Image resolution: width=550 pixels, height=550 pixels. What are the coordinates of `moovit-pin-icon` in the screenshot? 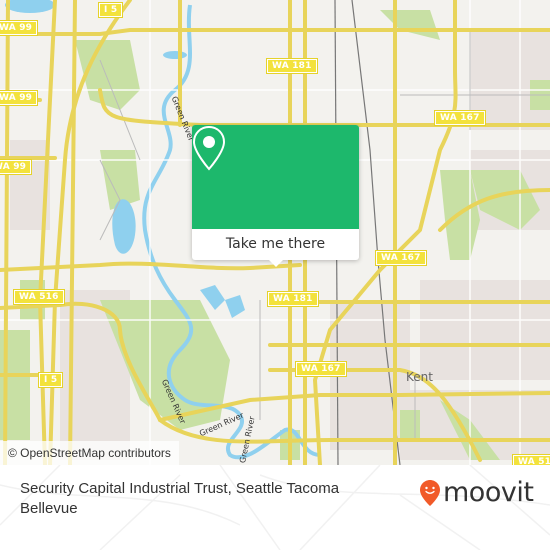 It's located at (430, 492).